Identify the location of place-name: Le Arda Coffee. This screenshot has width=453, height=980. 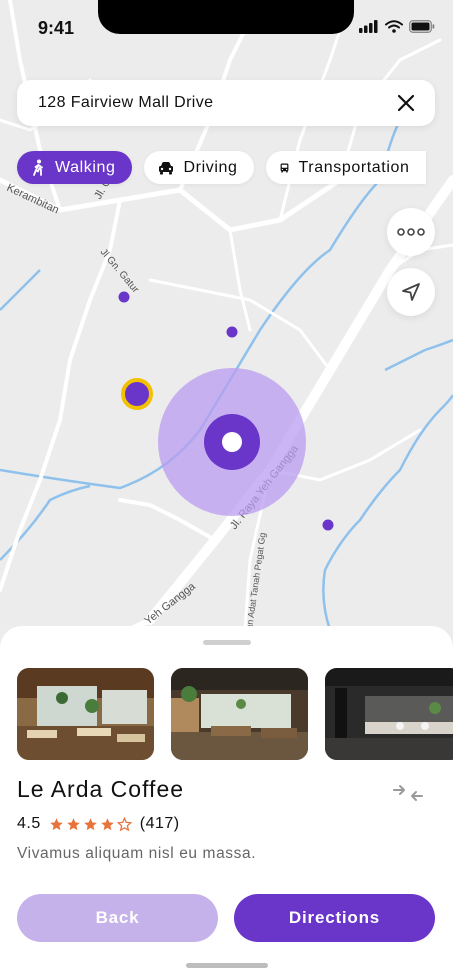
(101, 789).